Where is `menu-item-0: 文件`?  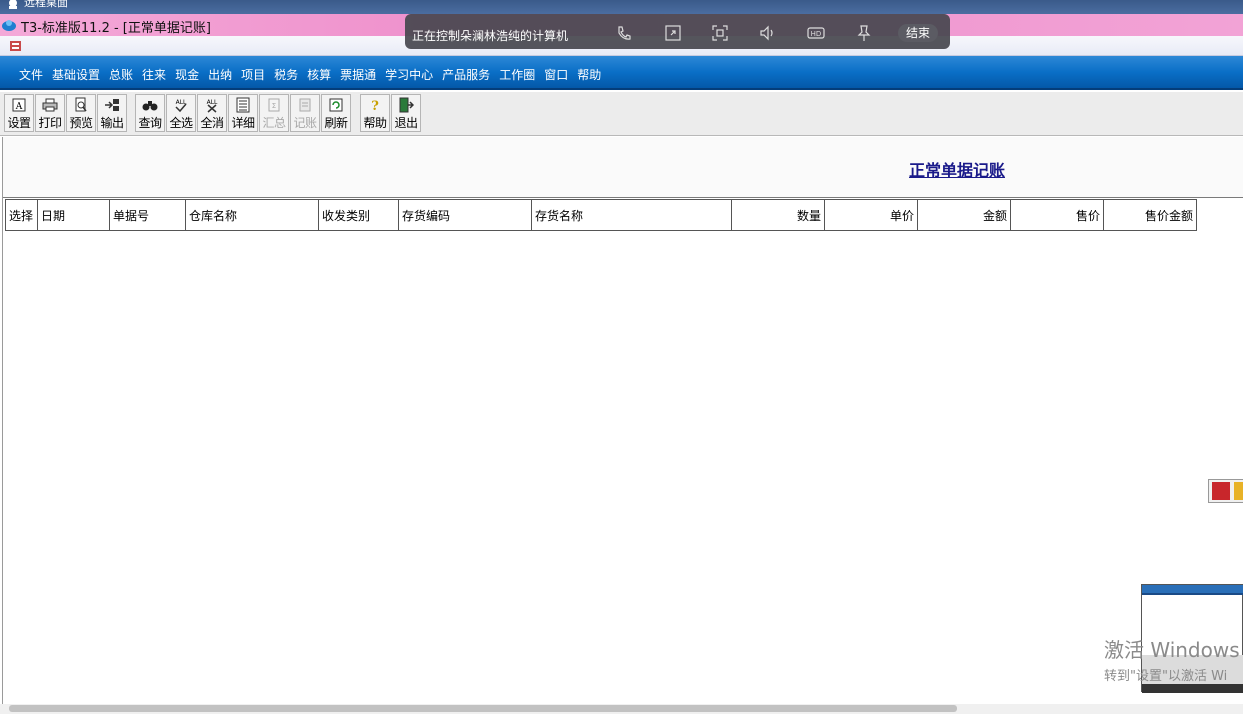 menu-item-0: 文件 is located at coordinates (31, 74).